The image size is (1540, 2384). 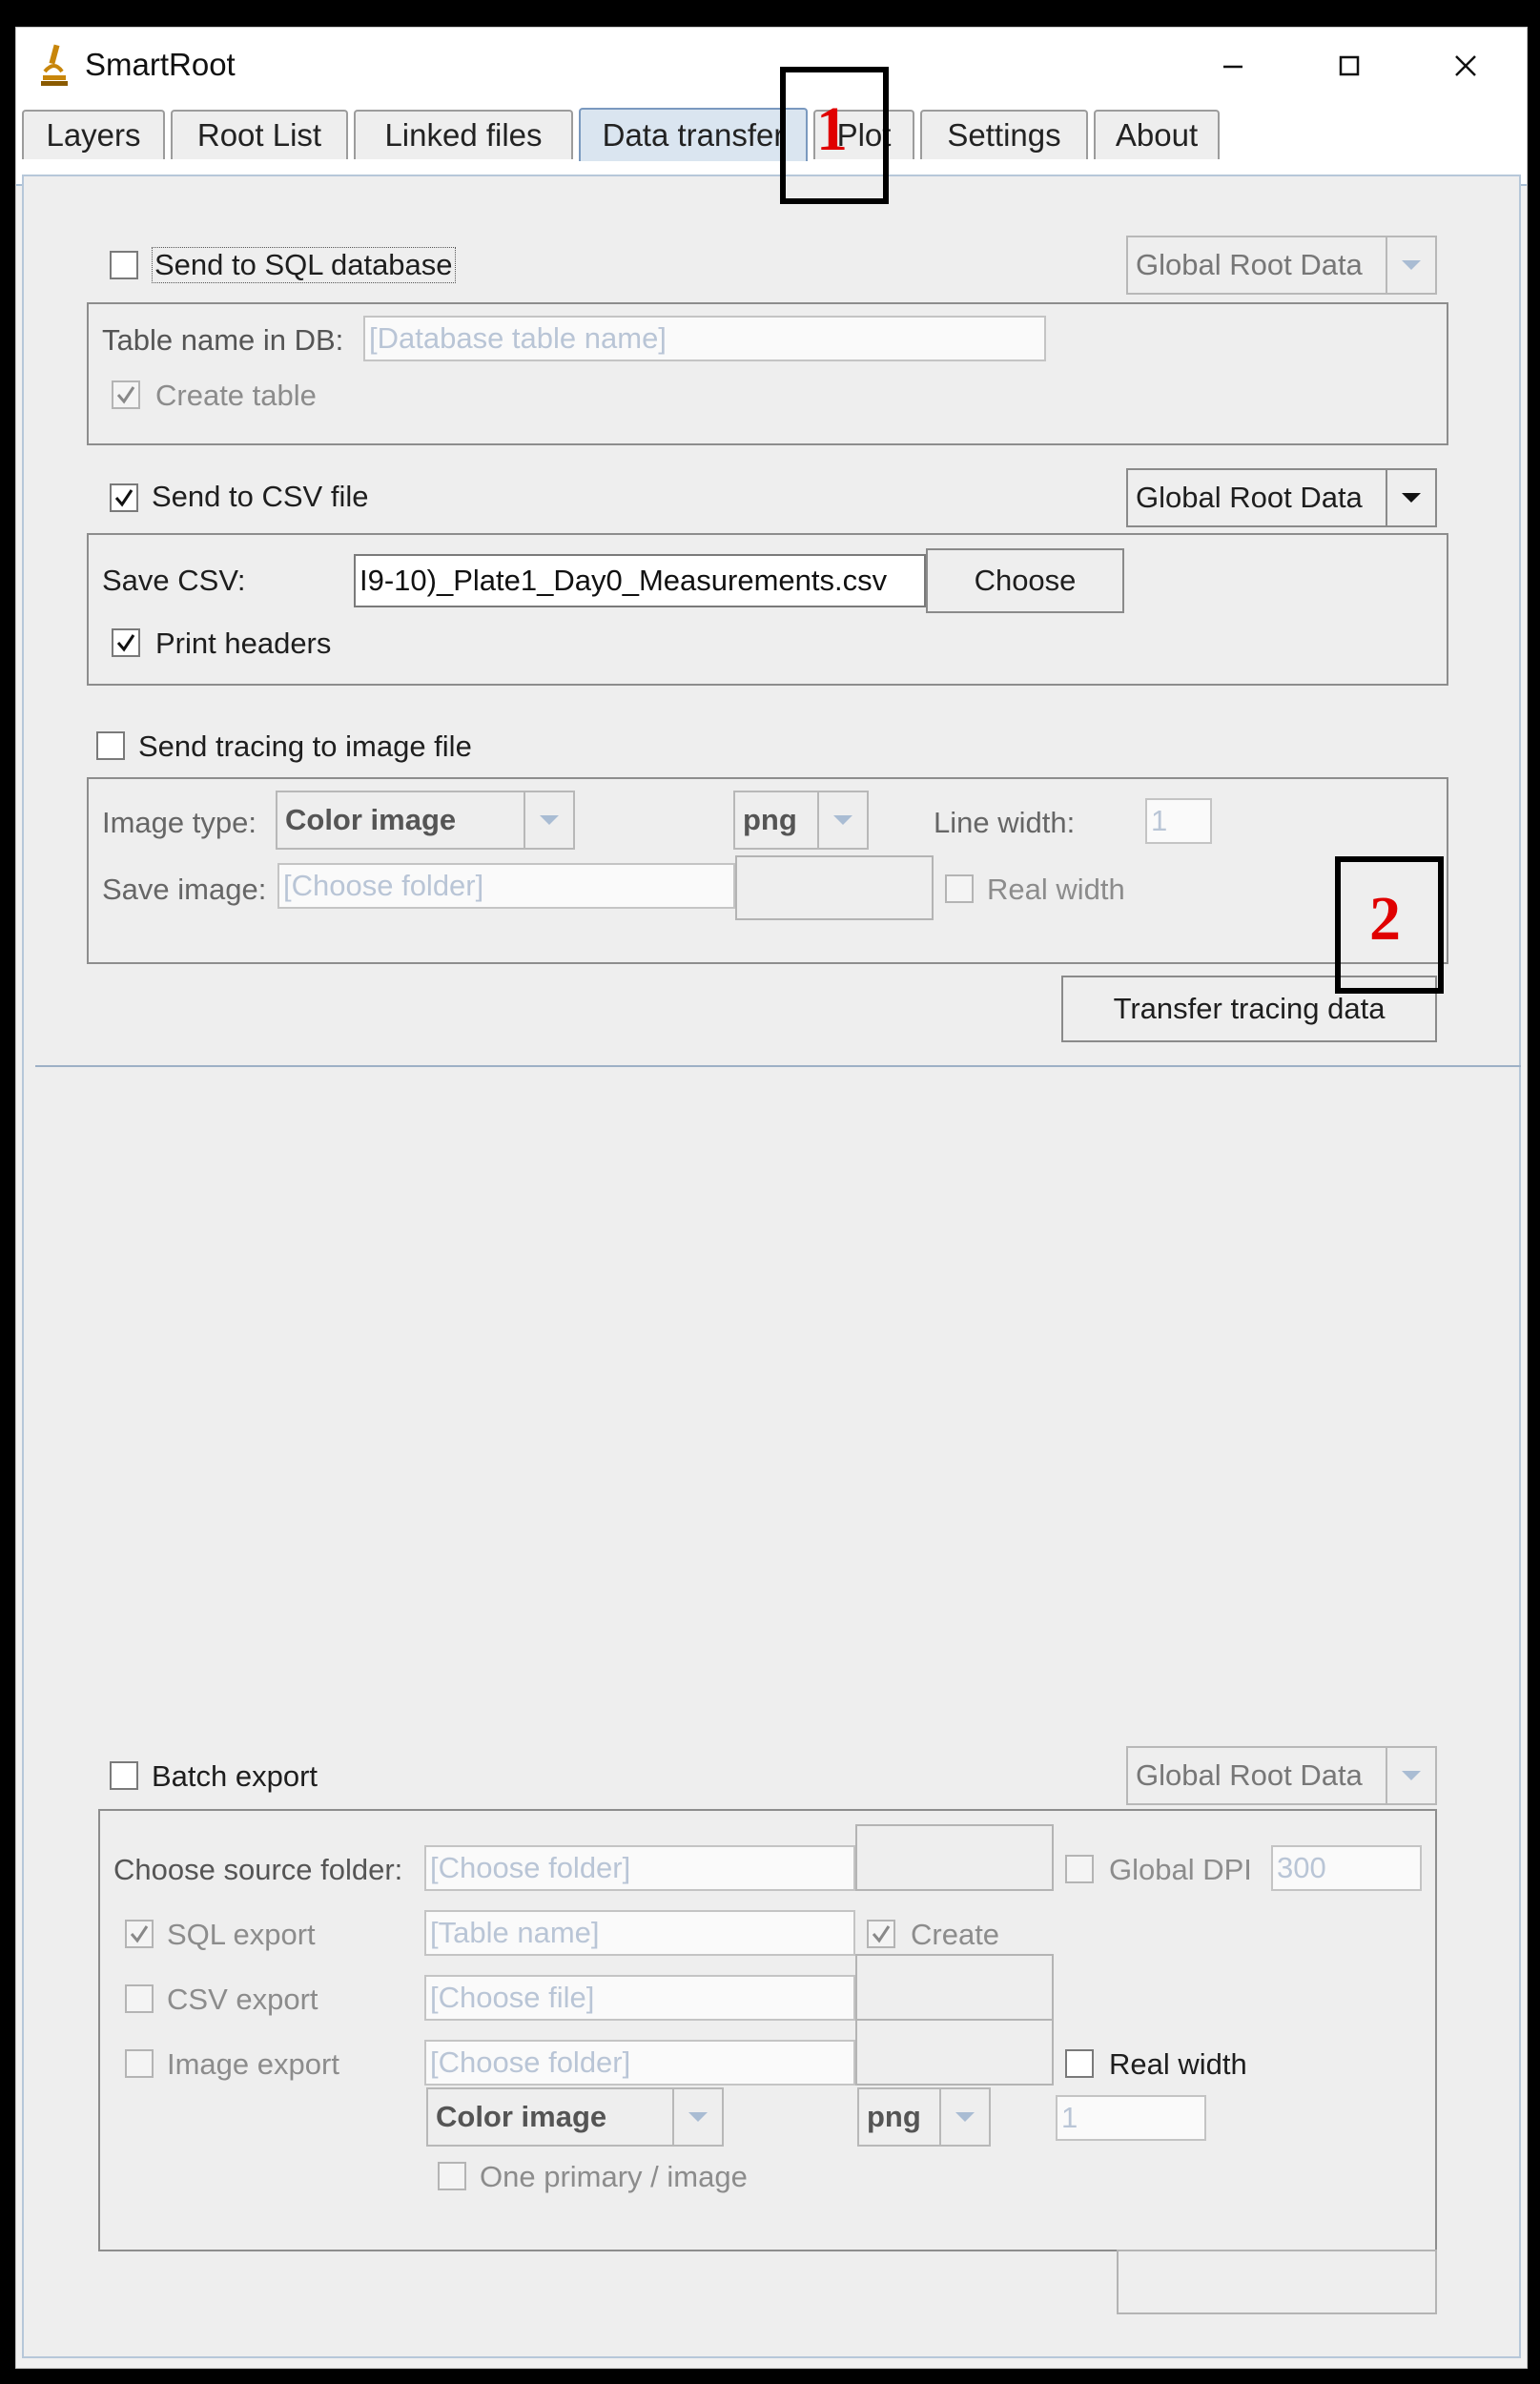 I want to click on line-width-input: 1, so click(x=1178, y=821).